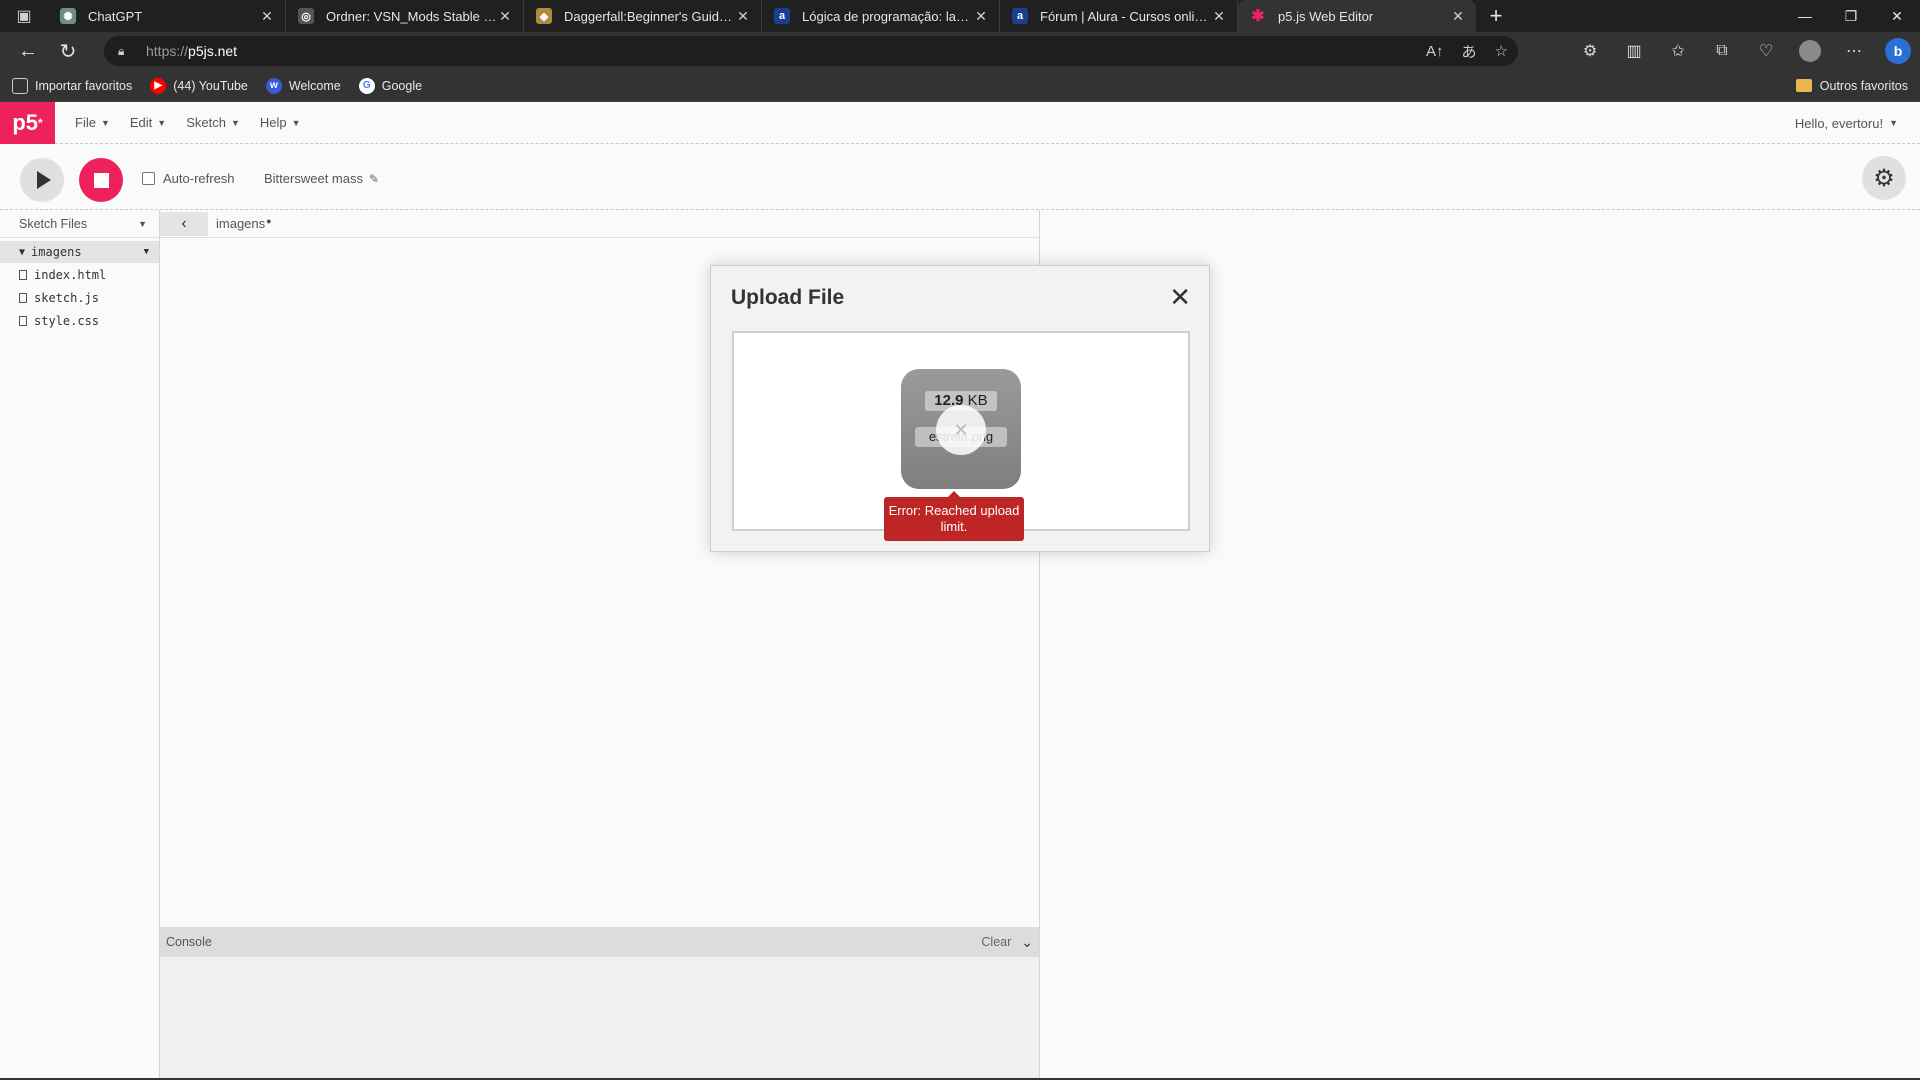 Image resolution: width=1920 pixels, height=1080 pixels. Describe the element at coordinates (1766, 51) in the screenshot. I see `performance-icon: ♡` at that location.